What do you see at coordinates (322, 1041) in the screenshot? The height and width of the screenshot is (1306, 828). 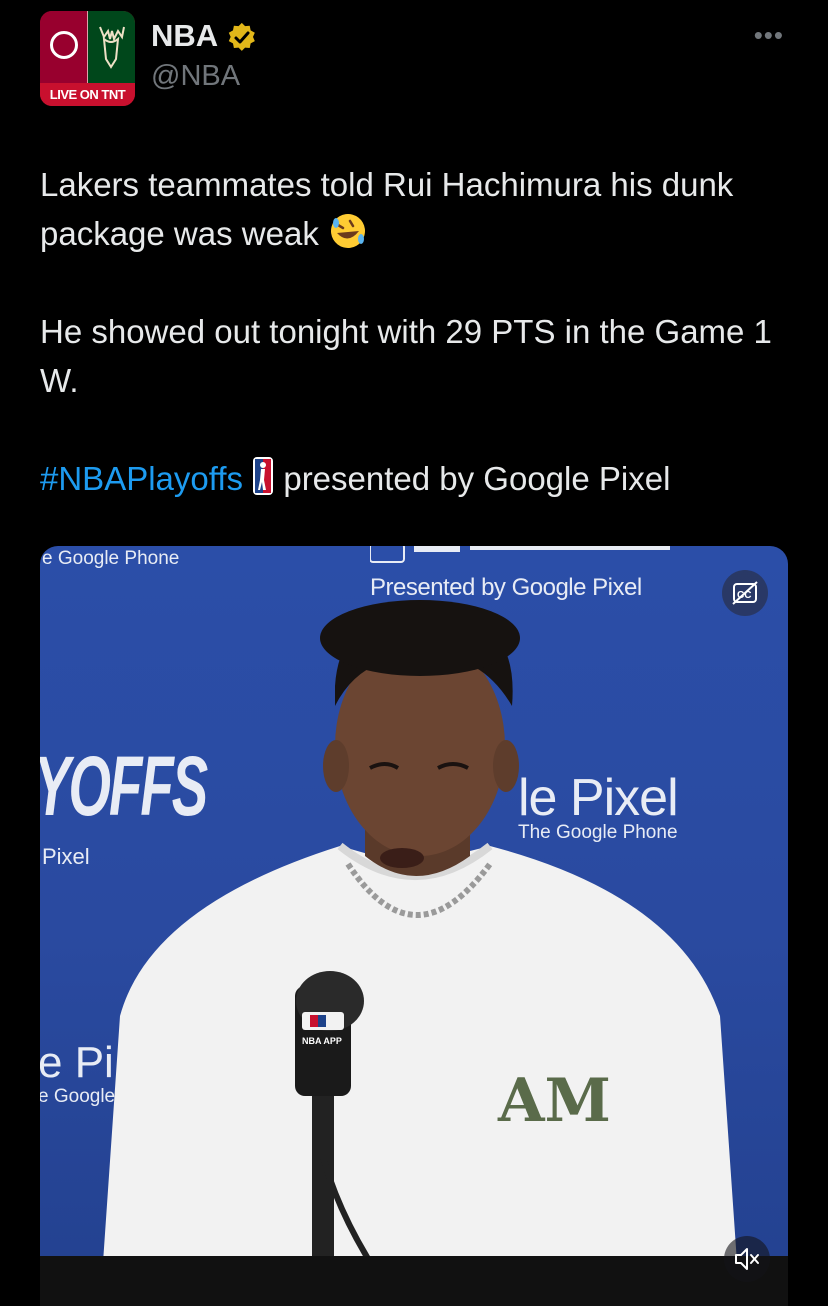 I see `mic-label: NBA APP` at bounding box center [322, 1041].